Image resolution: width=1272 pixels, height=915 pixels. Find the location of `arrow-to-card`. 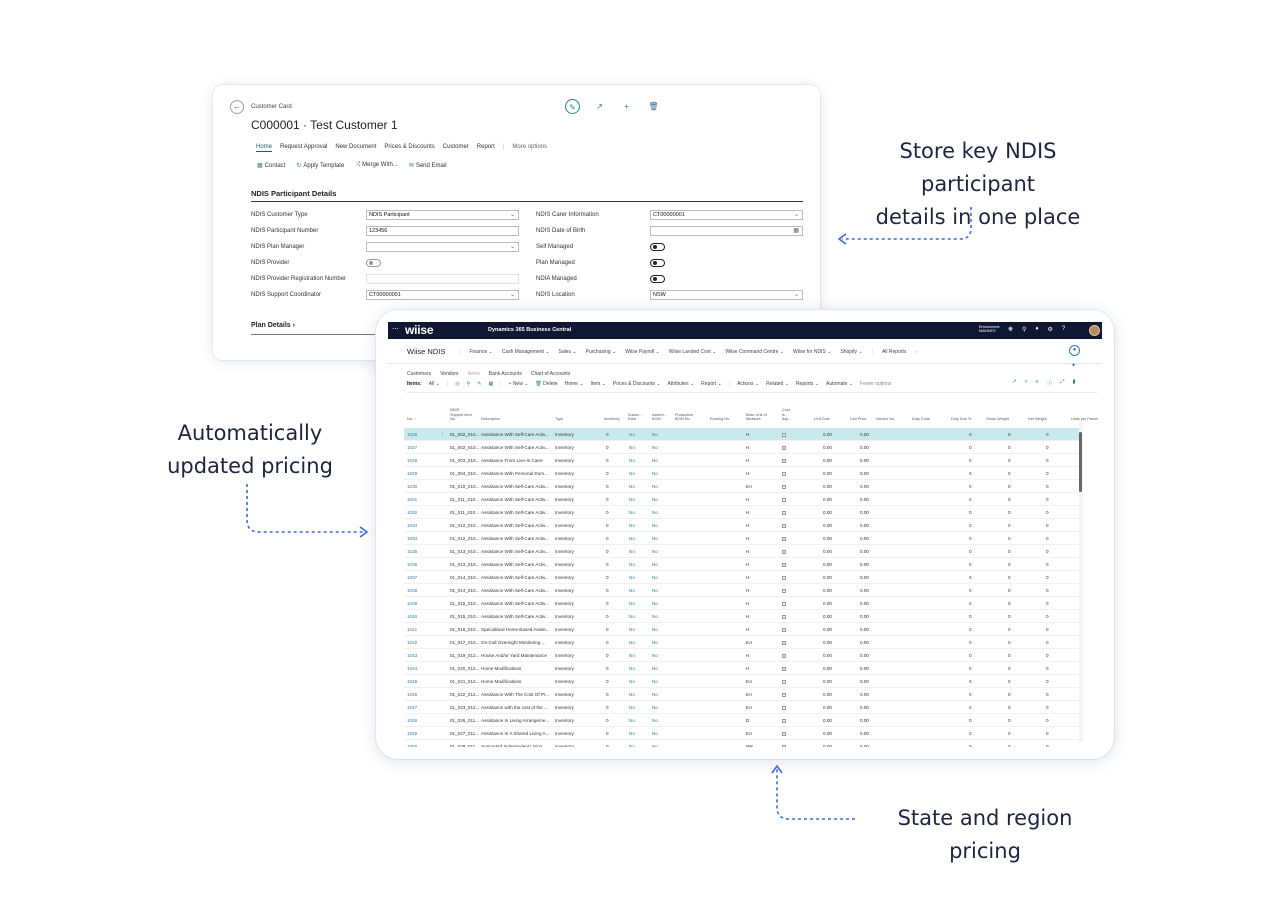

arrow-to-card is located at coordinates (907, 223).